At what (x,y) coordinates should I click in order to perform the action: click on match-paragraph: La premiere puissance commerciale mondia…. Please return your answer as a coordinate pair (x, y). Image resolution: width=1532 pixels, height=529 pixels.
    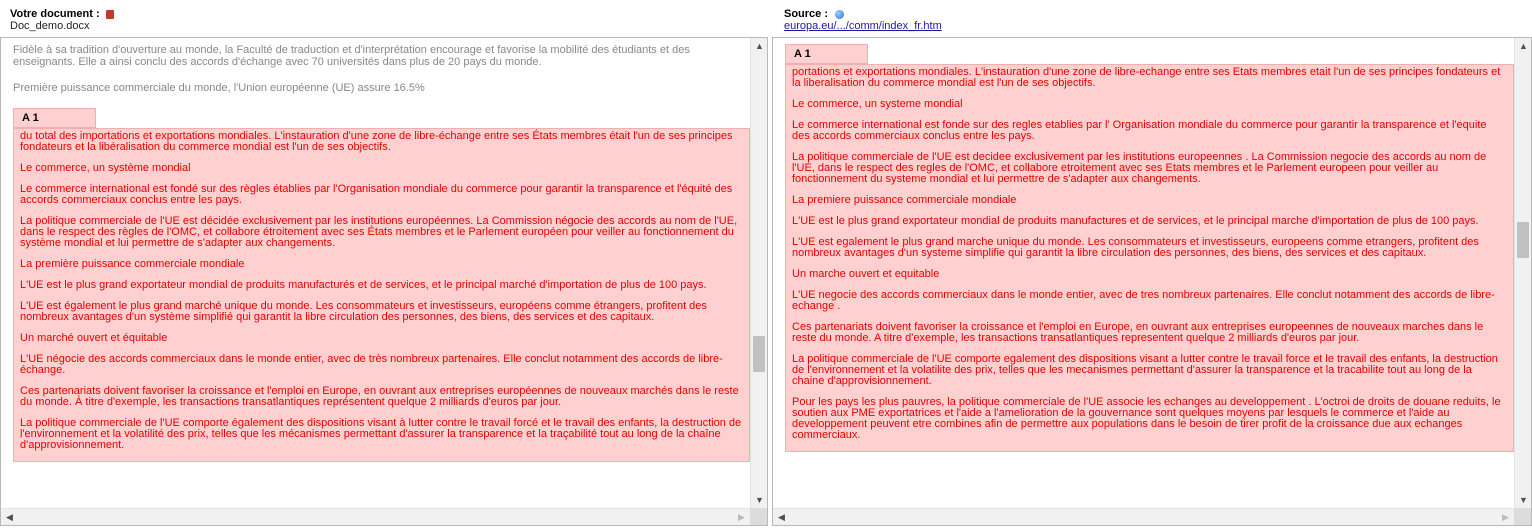
    Looking at the image, I should click on (904, 200).